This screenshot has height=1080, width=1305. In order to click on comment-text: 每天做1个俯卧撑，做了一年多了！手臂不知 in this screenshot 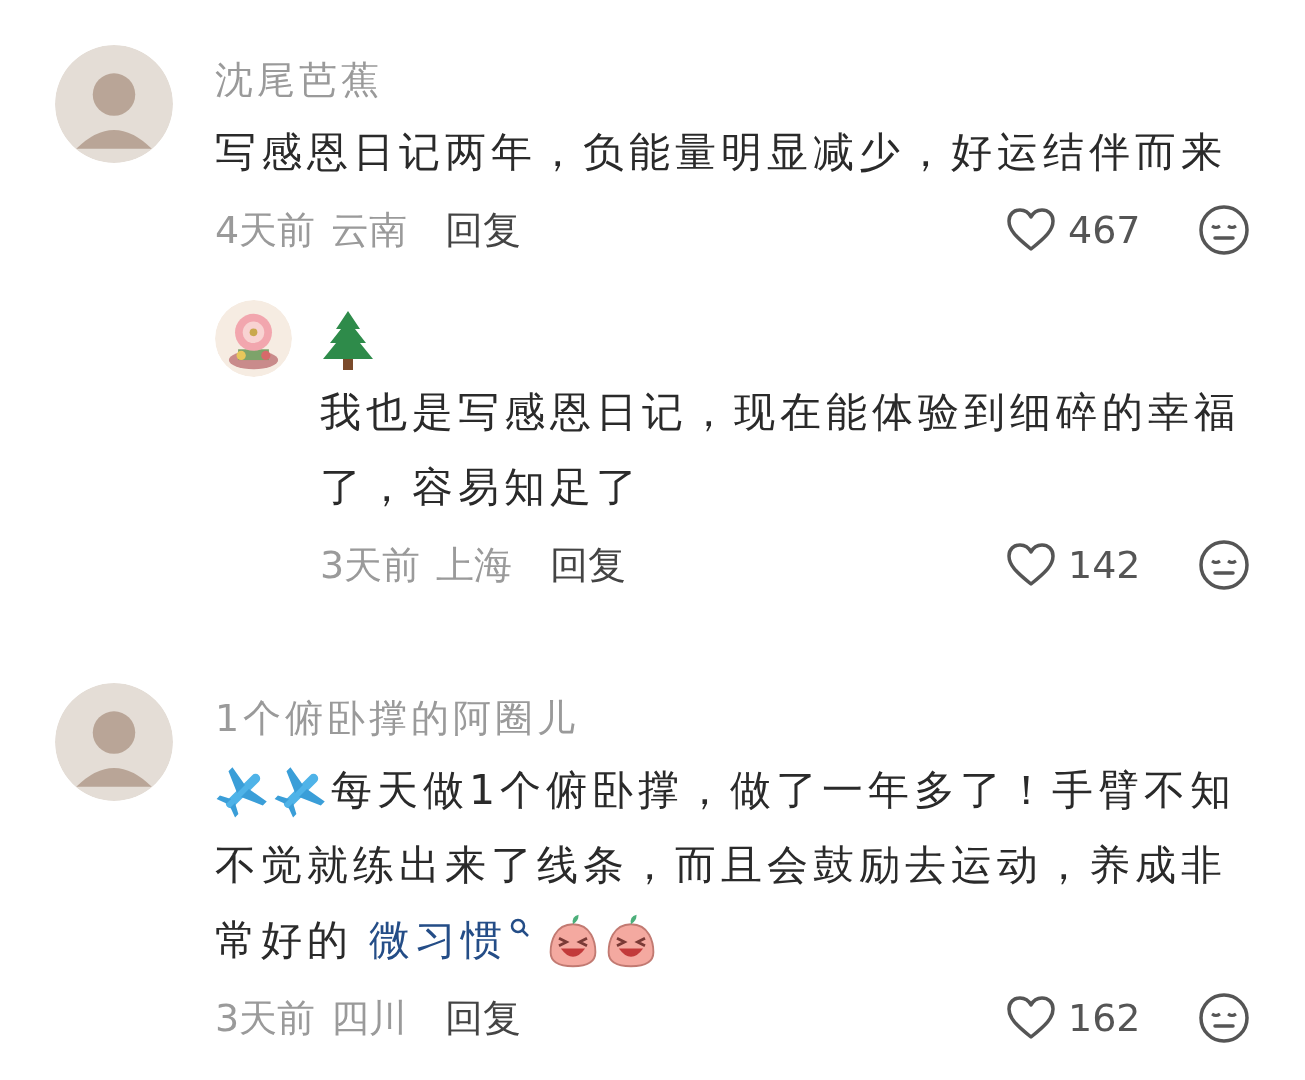, I will do `click(784, 790)`.